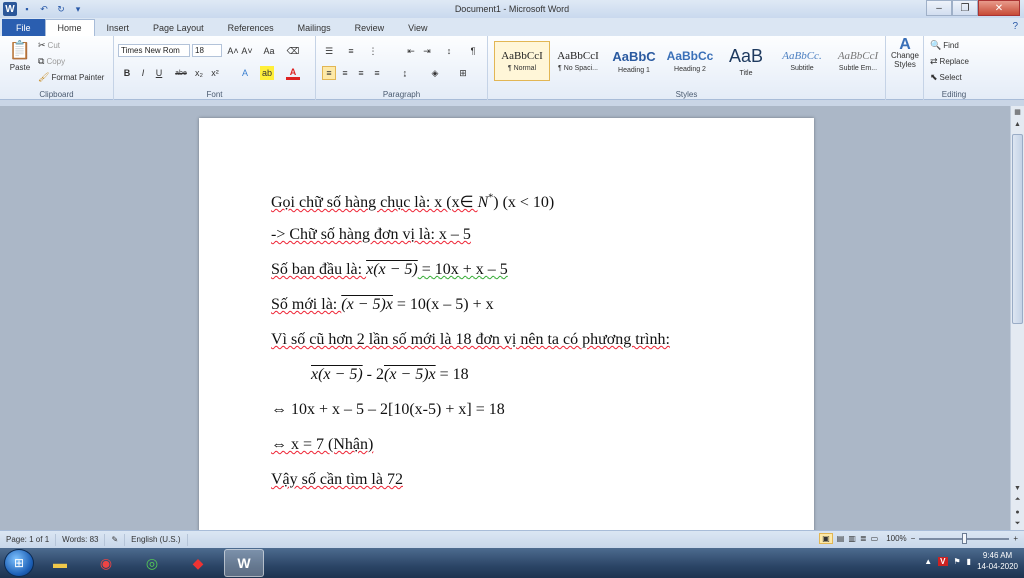 This screenshot has height=578, width=1024. I want to click on vertical-scrollbar: ▦ ▲ ▼ ⏶ ● ⏷, so click(1017, 318).